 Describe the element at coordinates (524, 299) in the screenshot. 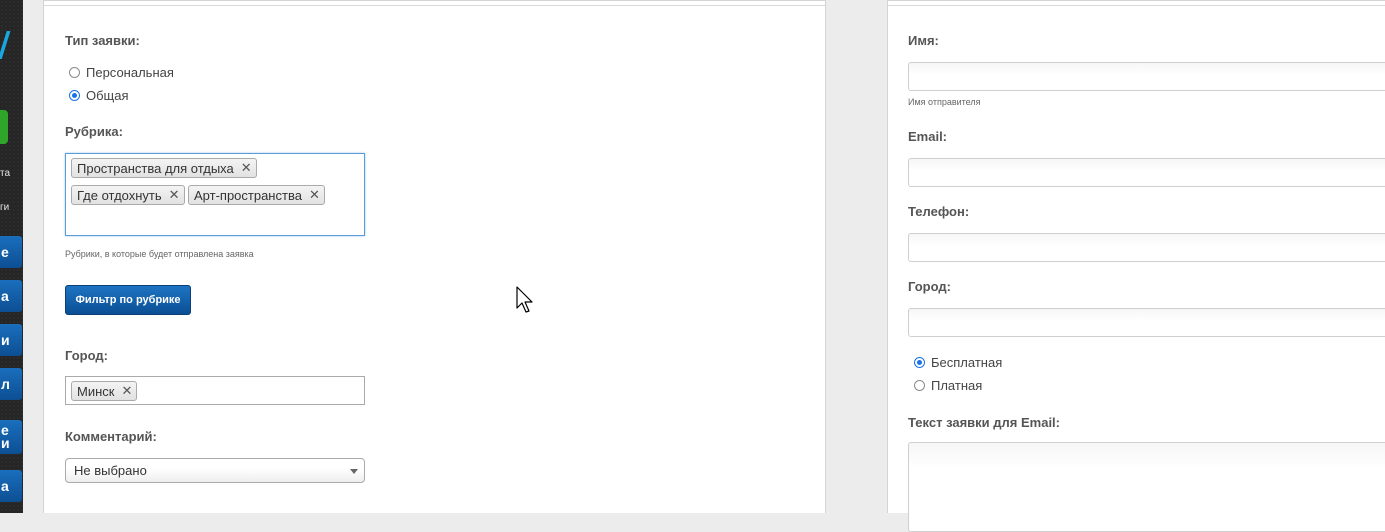

I see `mouse-cursor-icon` at that location.